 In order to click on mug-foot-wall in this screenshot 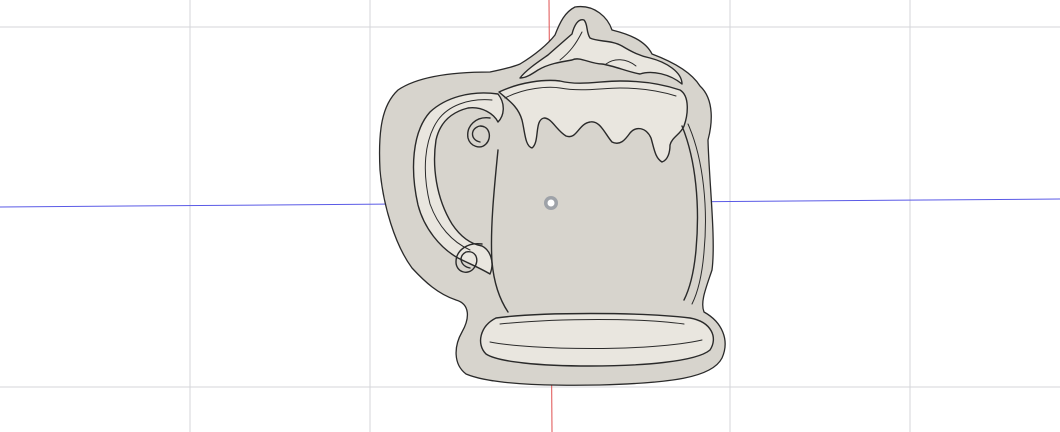, I will do `click(597, 339)`.